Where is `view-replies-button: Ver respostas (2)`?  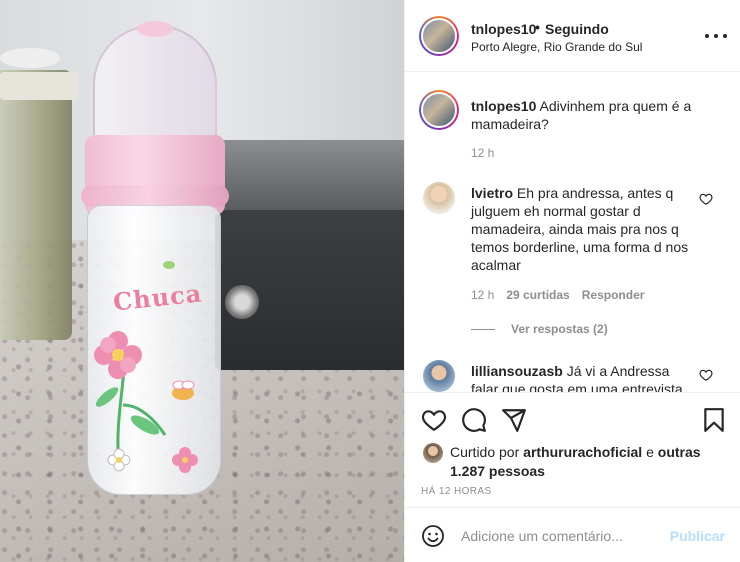 view-replies-button: Ver respostas (2) is located at coordinates (539, 329).